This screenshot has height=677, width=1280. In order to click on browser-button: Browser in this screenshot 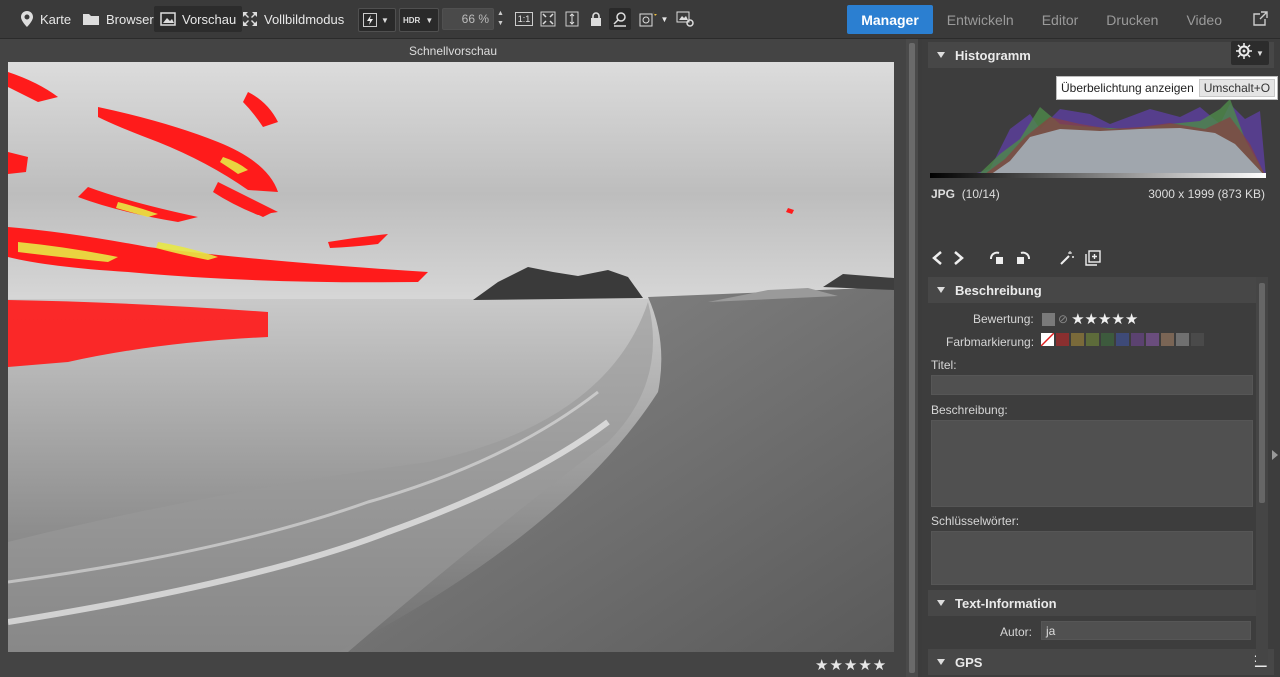, I will do `click(118, 19)`.